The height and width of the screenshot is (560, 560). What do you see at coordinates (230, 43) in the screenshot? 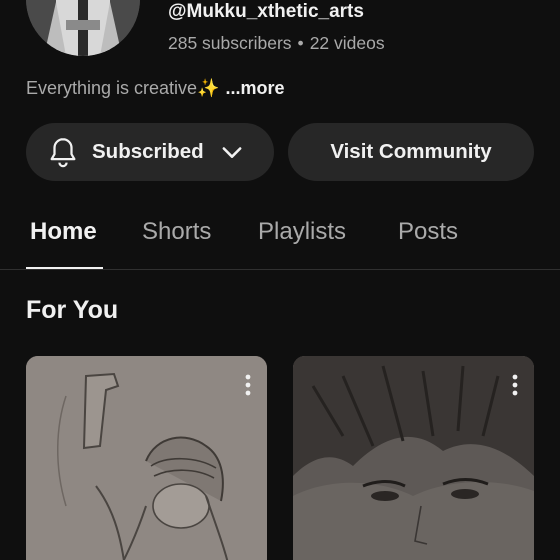
I see `subscriber-count: 285 subscribers` at bounding box center [230, 43].